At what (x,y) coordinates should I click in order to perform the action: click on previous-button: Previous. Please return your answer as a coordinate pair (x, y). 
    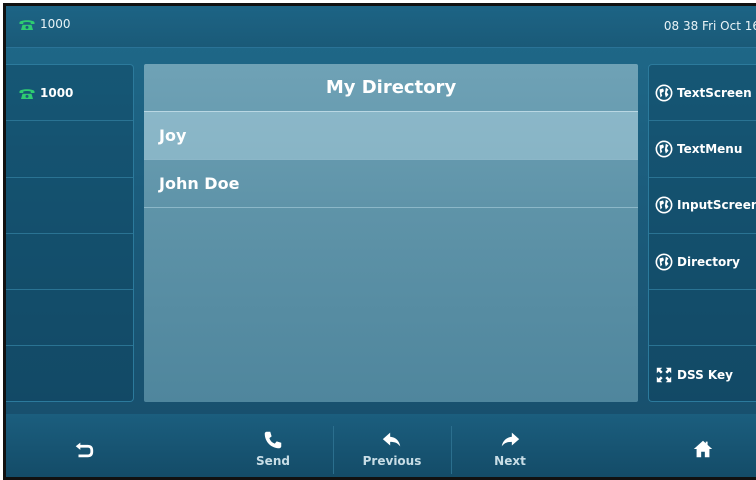
    Looking at the image, I should click on (392, 445).